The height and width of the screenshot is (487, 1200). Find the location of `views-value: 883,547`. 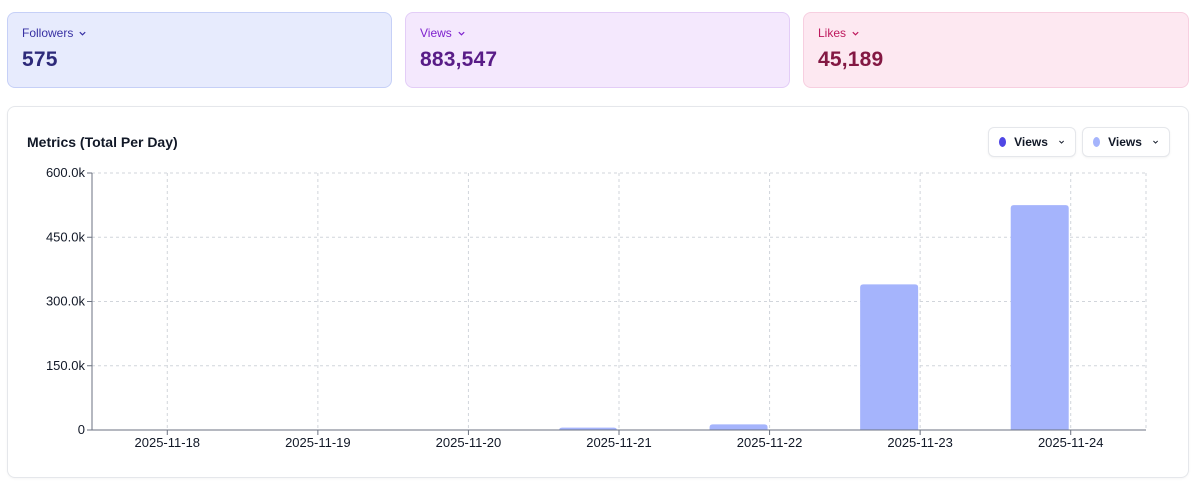

views-value: 883,547 is located at coordinates (459, 59).